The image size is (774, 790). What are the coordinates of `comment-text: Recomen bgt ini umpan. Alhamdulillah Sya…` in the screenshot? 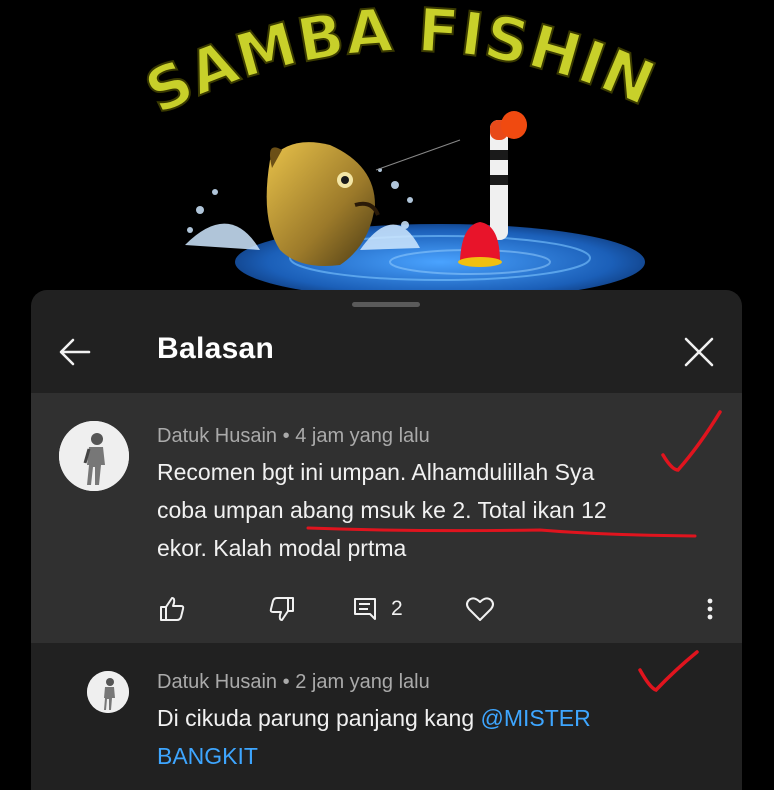 It's located at (427, 510).